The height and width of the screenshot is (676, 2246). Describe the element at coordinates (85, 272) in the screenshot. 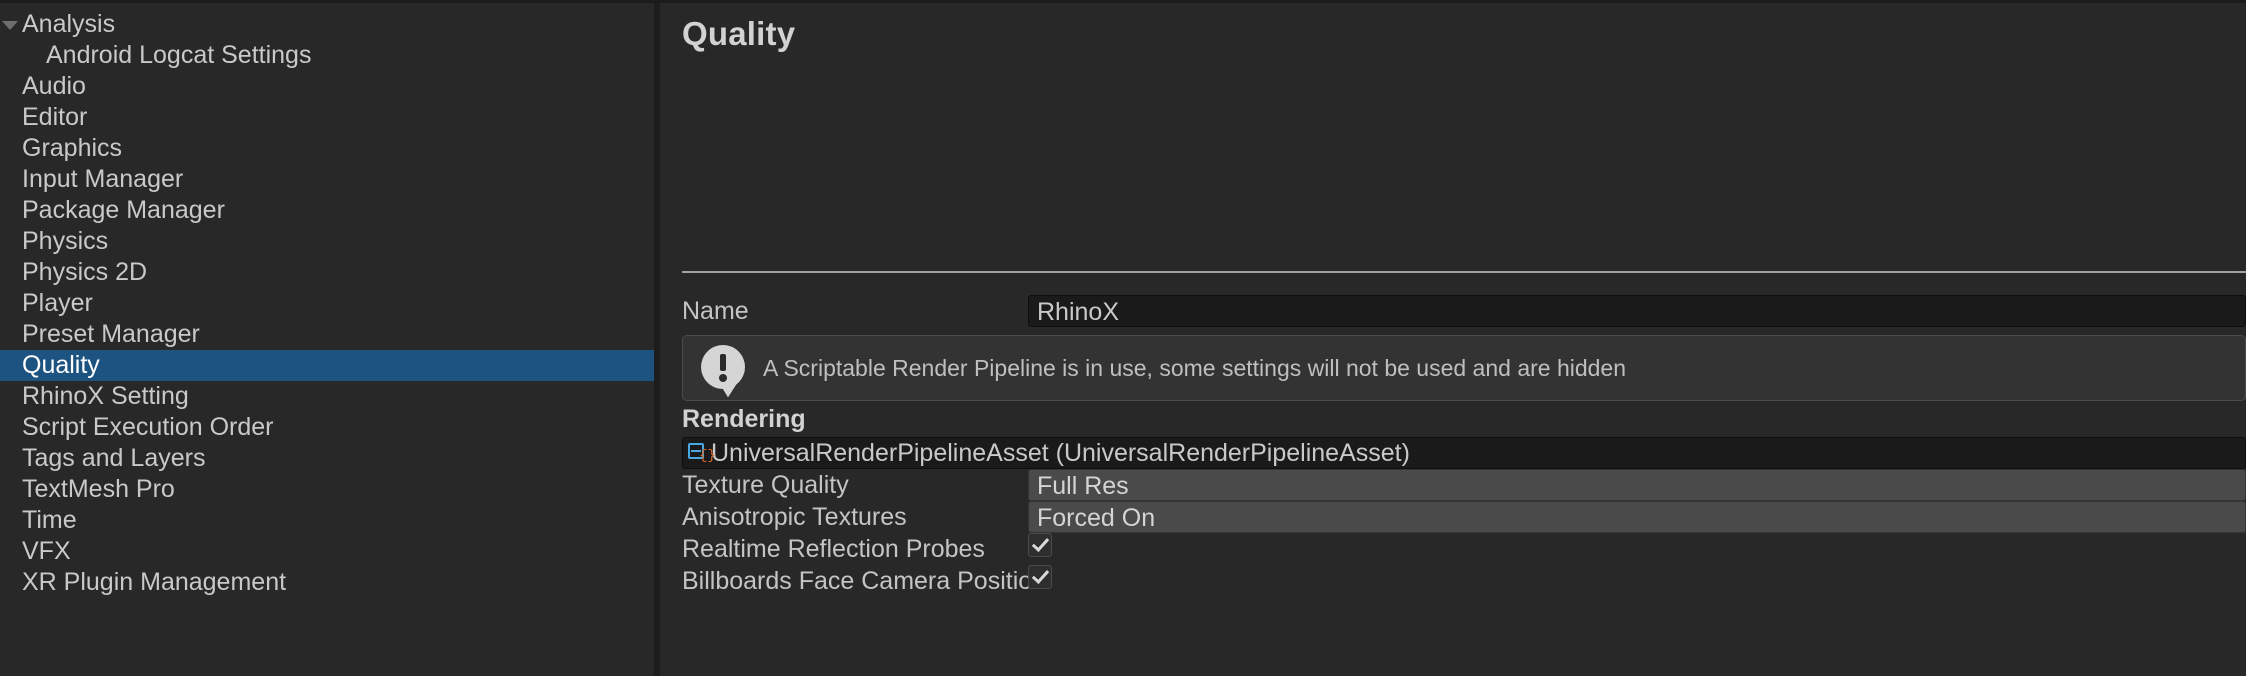

I see `sidebar-item-label: Physics 2D` at that location.